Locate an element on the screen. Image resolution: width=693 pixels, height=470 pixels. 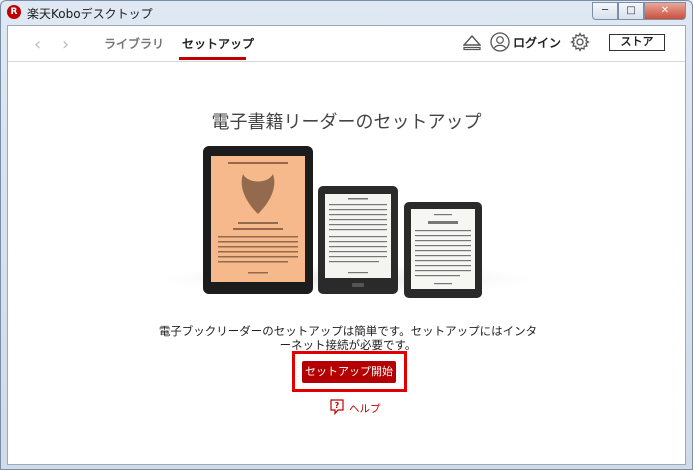
gear-icon is located at coordinates (580, 42).